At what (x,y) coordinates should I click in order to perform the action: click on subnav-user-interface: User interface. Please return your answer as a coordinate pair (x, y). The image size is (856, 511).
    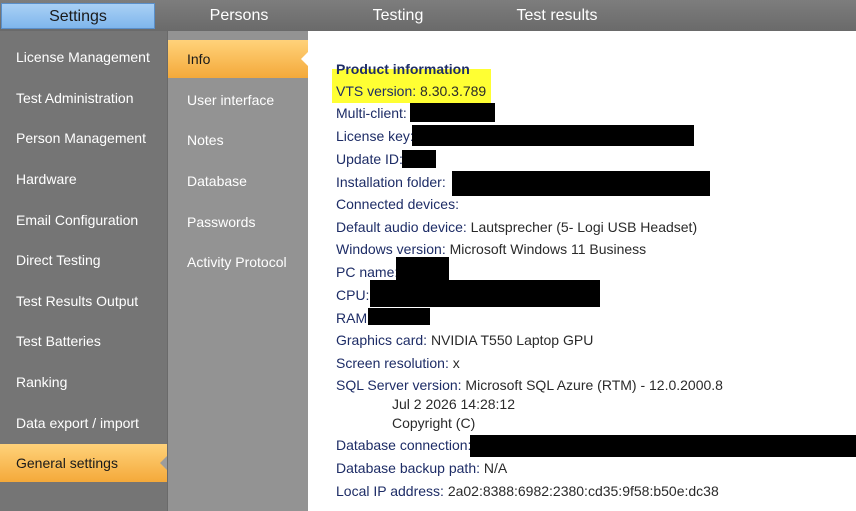
    Looking at the image, I should click on (238, 100).